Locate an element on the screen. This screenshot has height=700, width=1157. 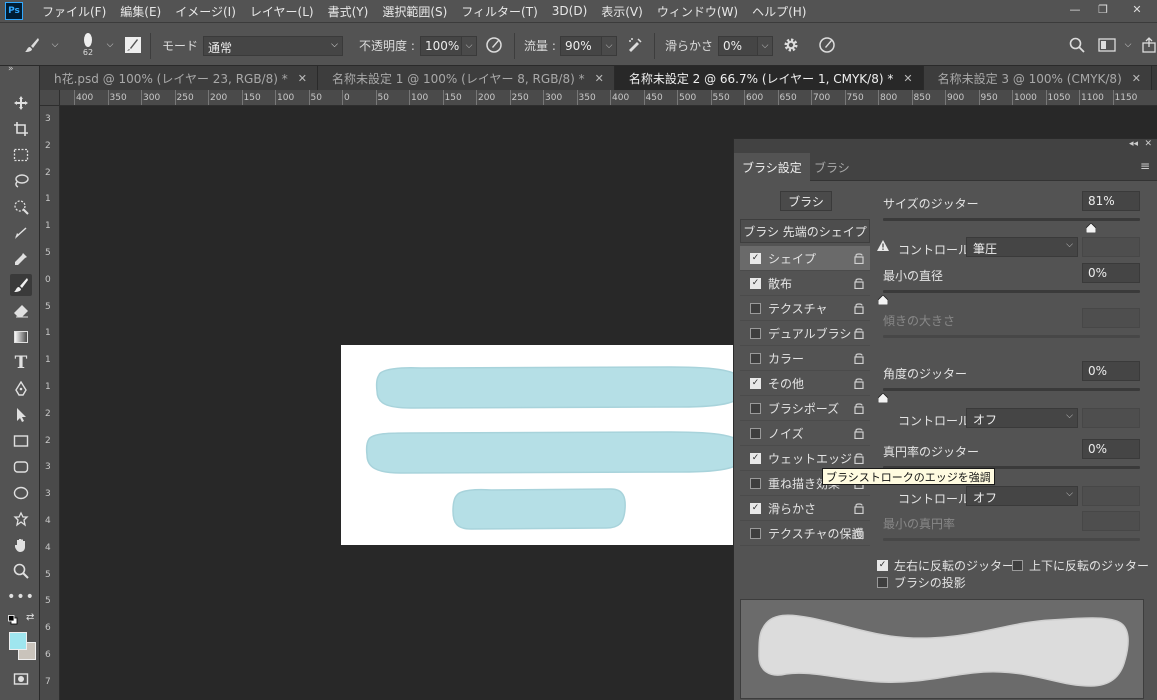
mode-select: 通常 ⌵ is located at coordinates (273, 46).